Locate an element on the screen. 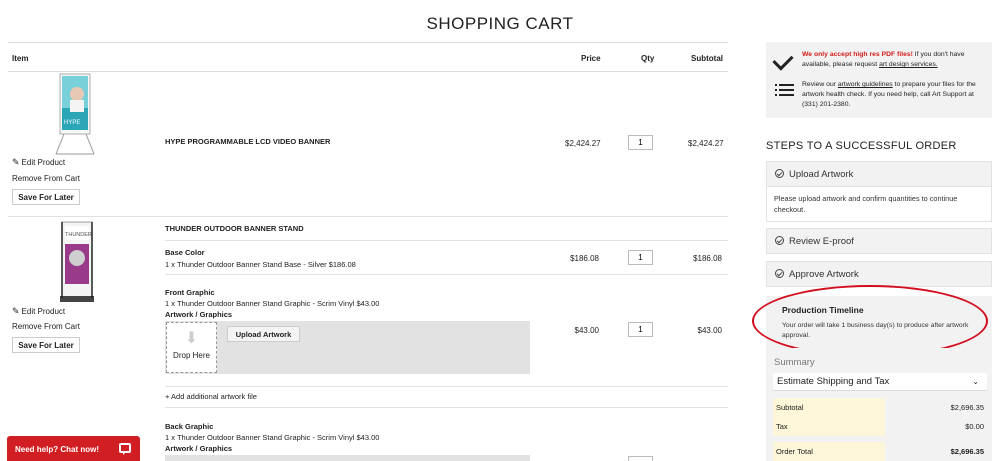  summary-row-tax: Tax $0.00 is located at coordinates (880, 426).